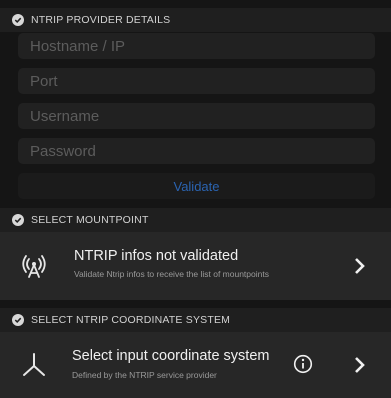 This screenshot has height=398, width=391. Describe the element at coordinates (144, 375) in the screenshot. I see `coordinate-system-subtitle: Defined by the NTRIP service provider` at that location.